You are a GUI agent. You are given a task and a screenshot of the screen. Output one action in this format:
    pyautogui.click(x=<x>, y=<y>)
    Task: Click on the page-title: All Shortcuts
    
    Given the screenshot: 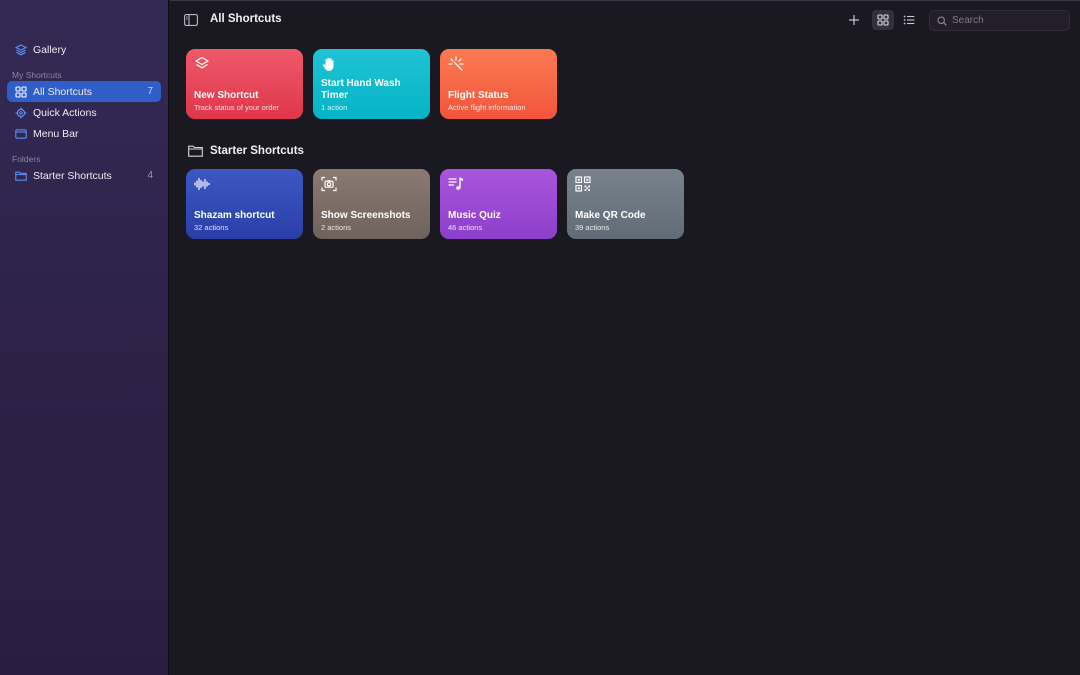 What is the action you would take?
    pyautogui.click(x=246, y=19)
    